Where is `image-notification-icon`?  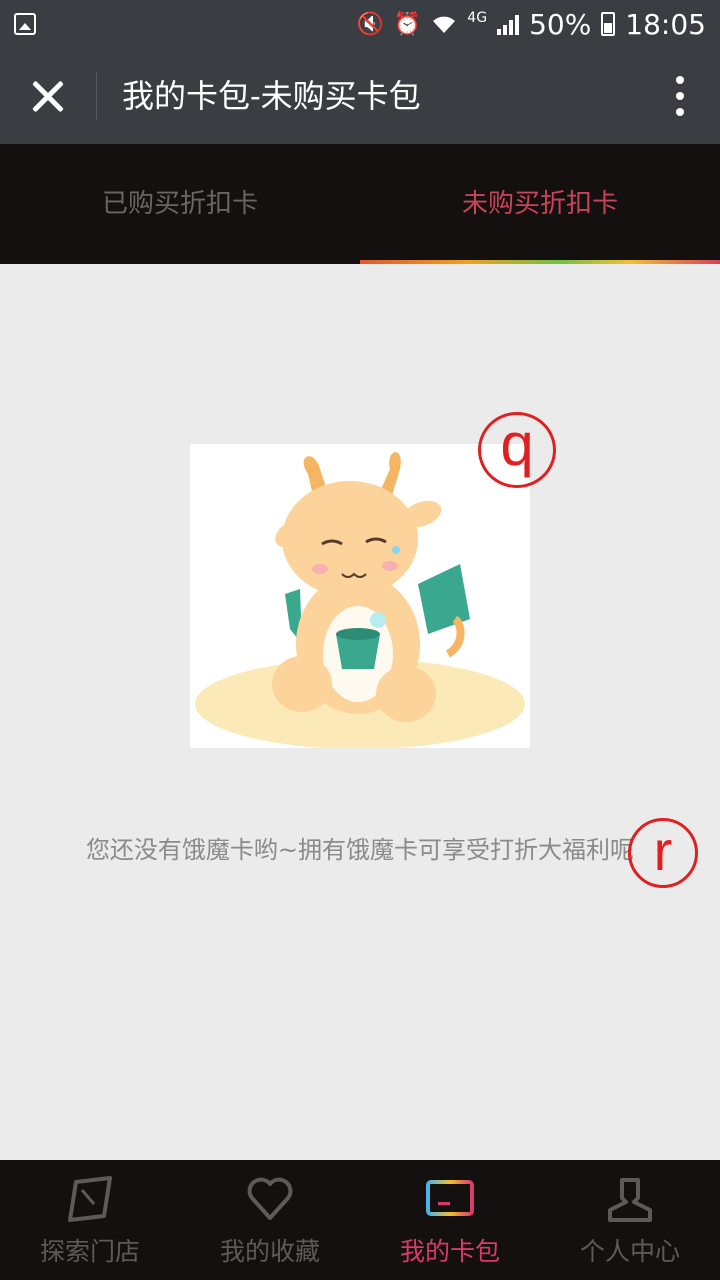 image-notification-icon is located at coordinates (25, 24).